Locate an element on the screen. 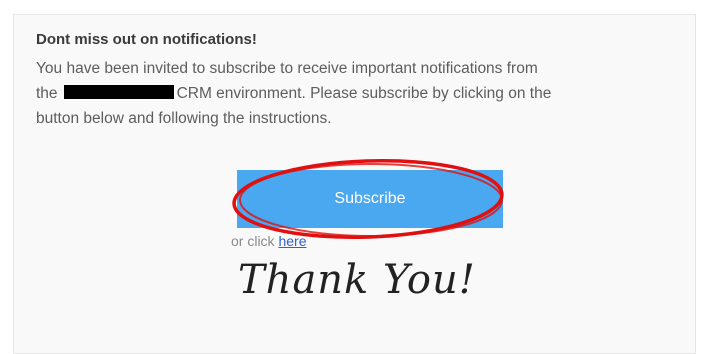 Image resolution: width=701 pixels, height=354 pixels. thank-you-signoff: Thank You! is located at coordinates (357, 280).